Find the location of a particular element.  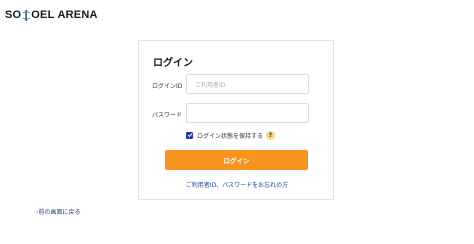

logo-text-so: SO is located at coordinates (13, 15).